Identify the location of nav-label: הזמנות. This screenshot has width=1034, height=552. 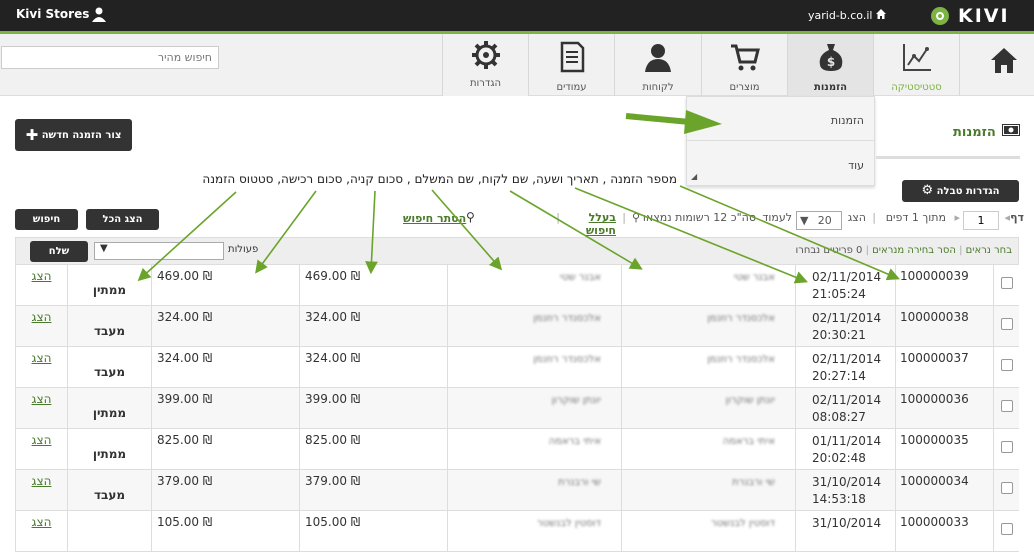
(830, 87).